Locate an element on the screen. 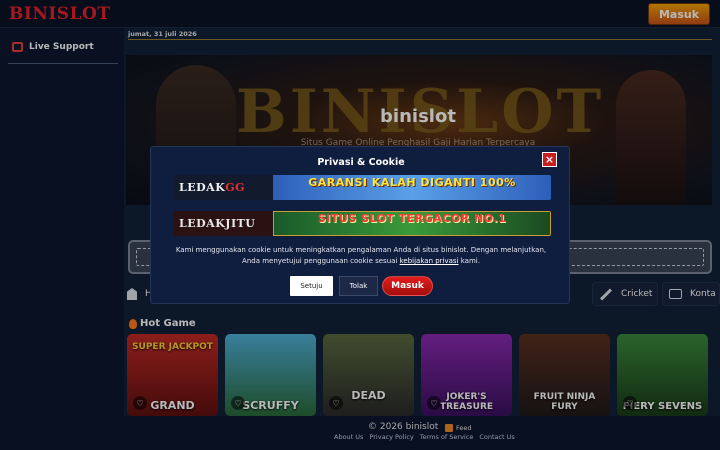 The height and width of the screenshot is (450, 720). promo-banner-ledakgg: LEDAKGG GARANSI KALAH DIGANTI 100% is located at coordinates (362, 187).